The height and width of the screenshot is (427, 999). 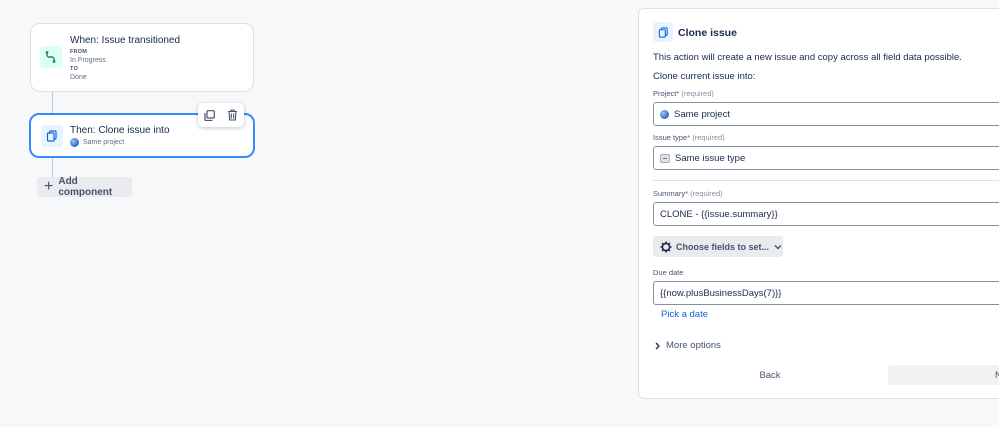 What do you see at coordinates (688, 193) in the screenshot?
I see `summary-label: Summary* (required)` at bounding box center [688, 193].